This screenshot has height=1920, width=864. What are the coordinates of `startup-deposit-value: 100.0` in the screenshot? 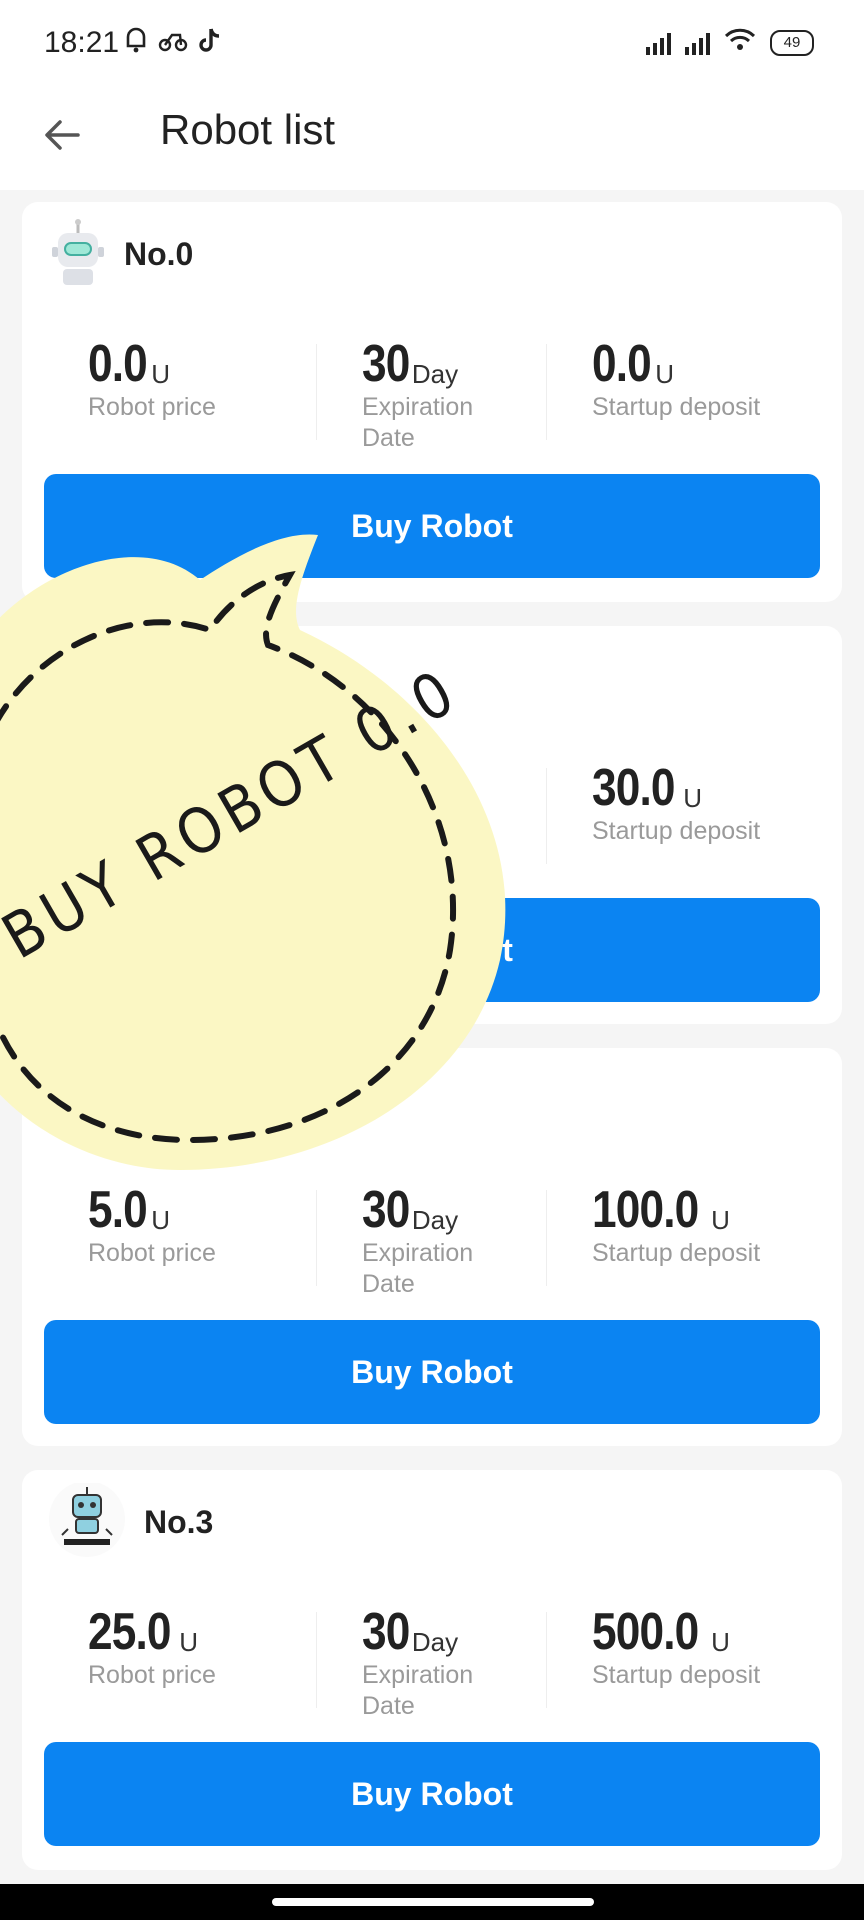 It's located at (645, 1210).